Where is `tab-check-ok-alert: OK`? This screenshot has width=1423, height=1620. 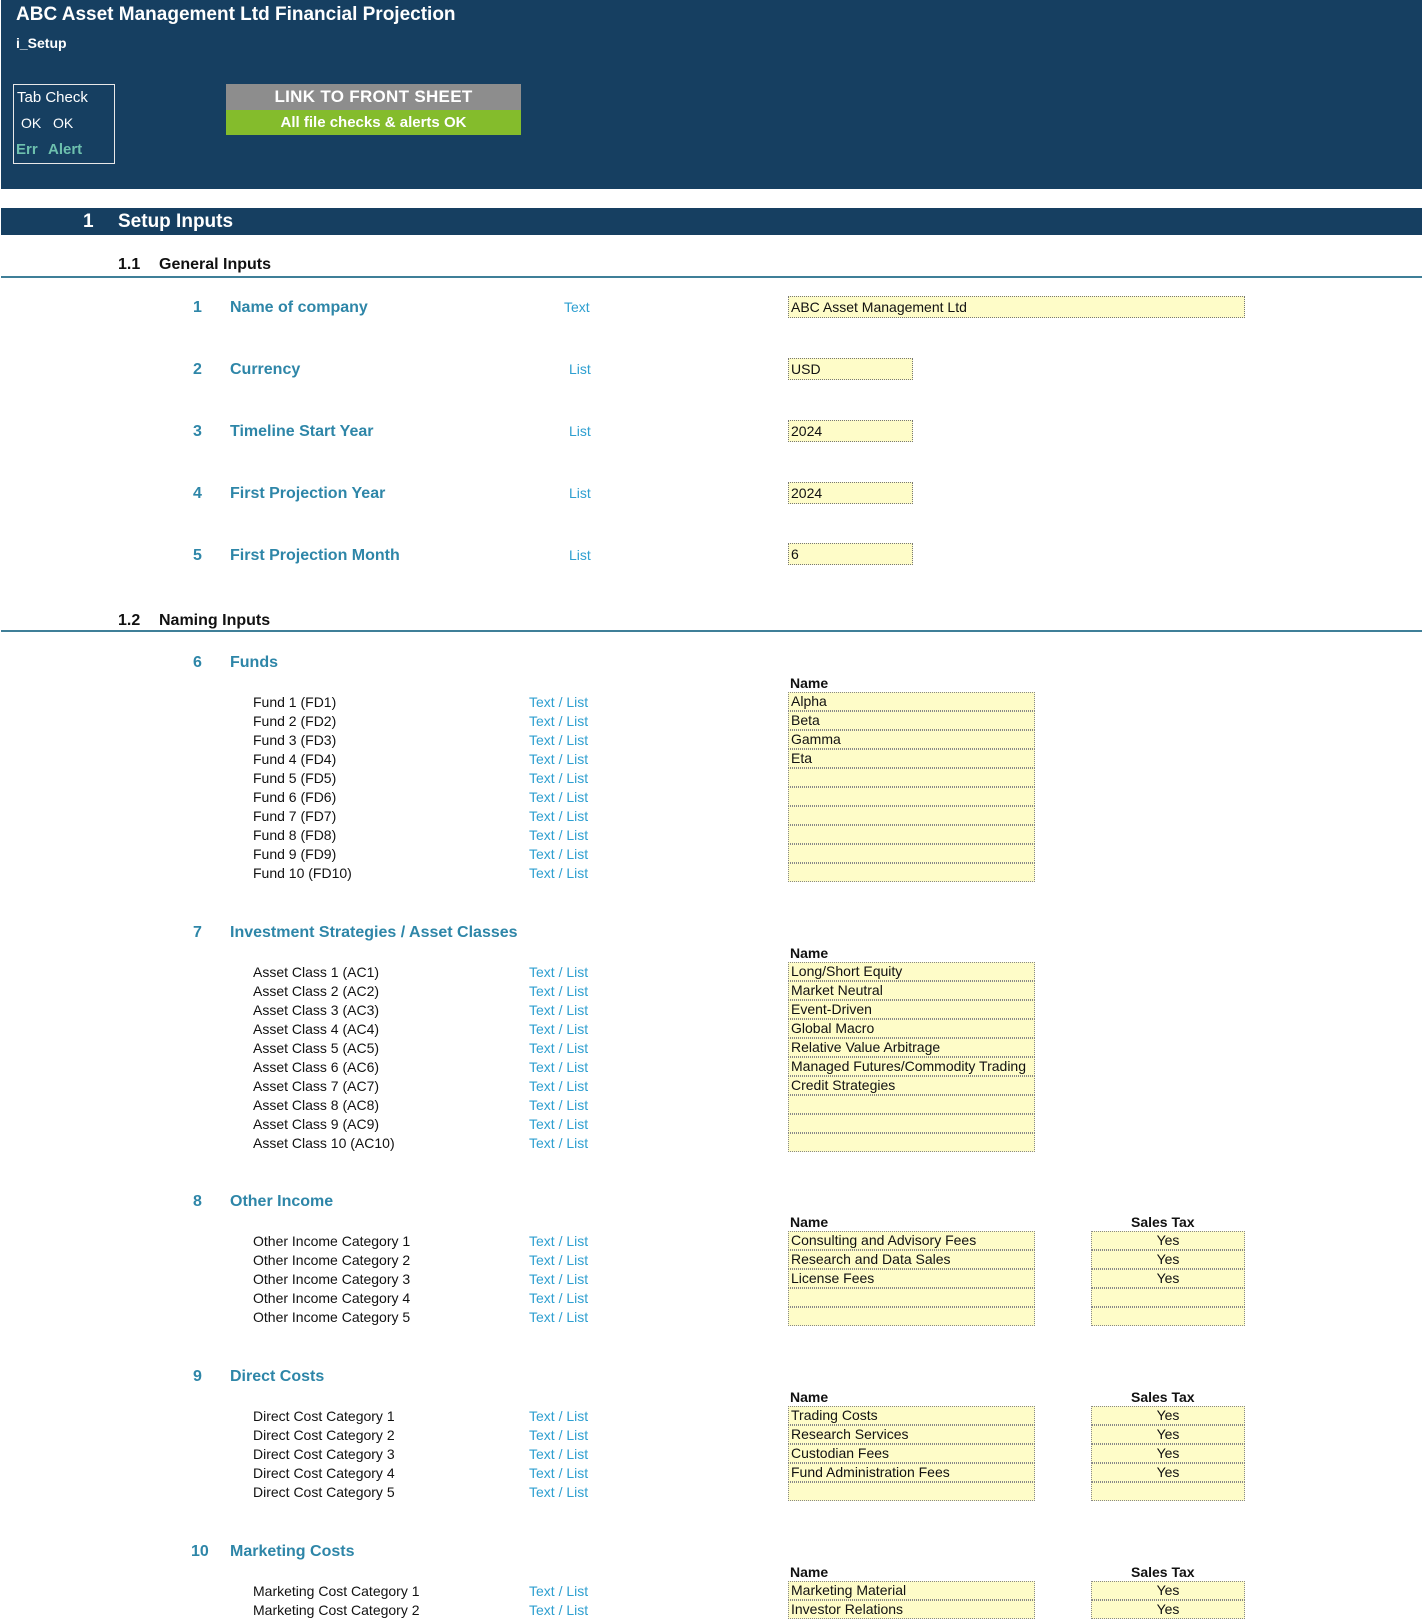
tab-check-ok-alert: OK is located at coordinates (63, 123).